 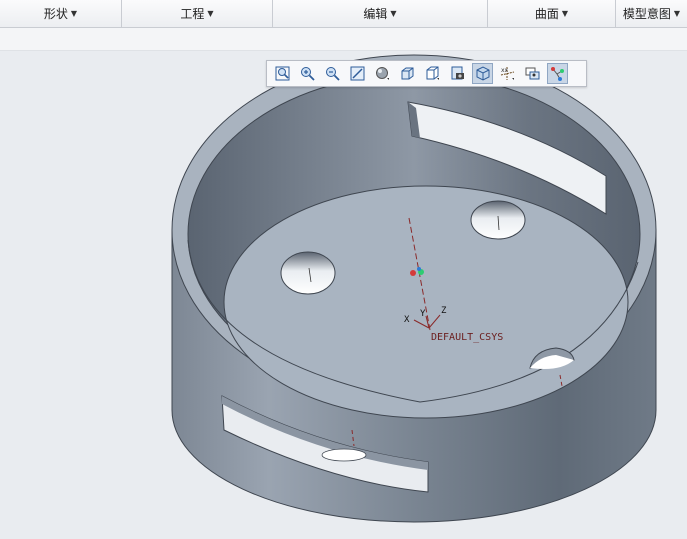 What do you see at coordinates (192, 14) in the screenshot?
I see `menu-engineering-label: 工程` at bounding box center [192, 14].